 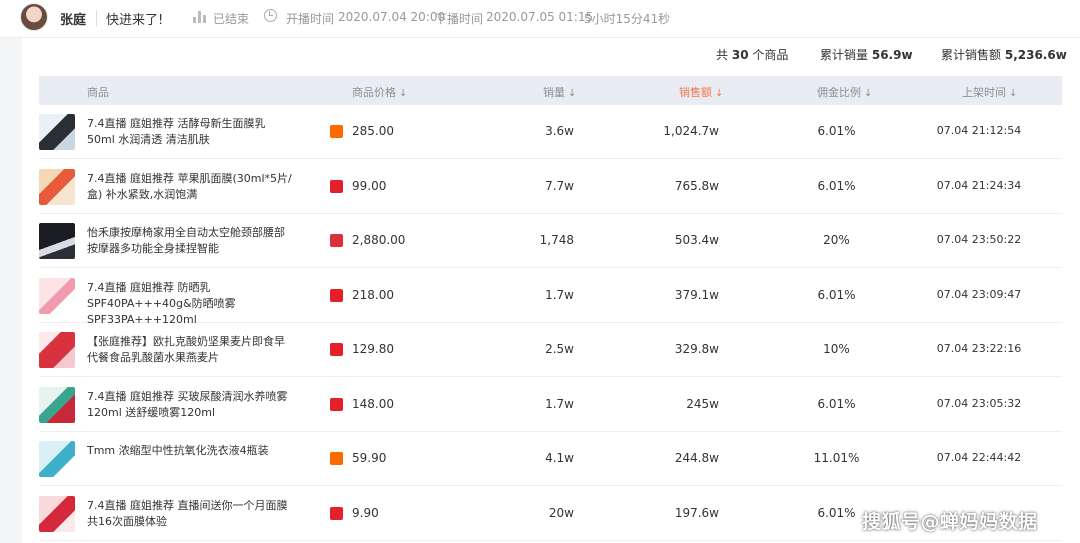 What do you see at coordinates (836, 458) in the screenshot?
I see `product-commission: 11.01%` at bounding box center [836, 458].